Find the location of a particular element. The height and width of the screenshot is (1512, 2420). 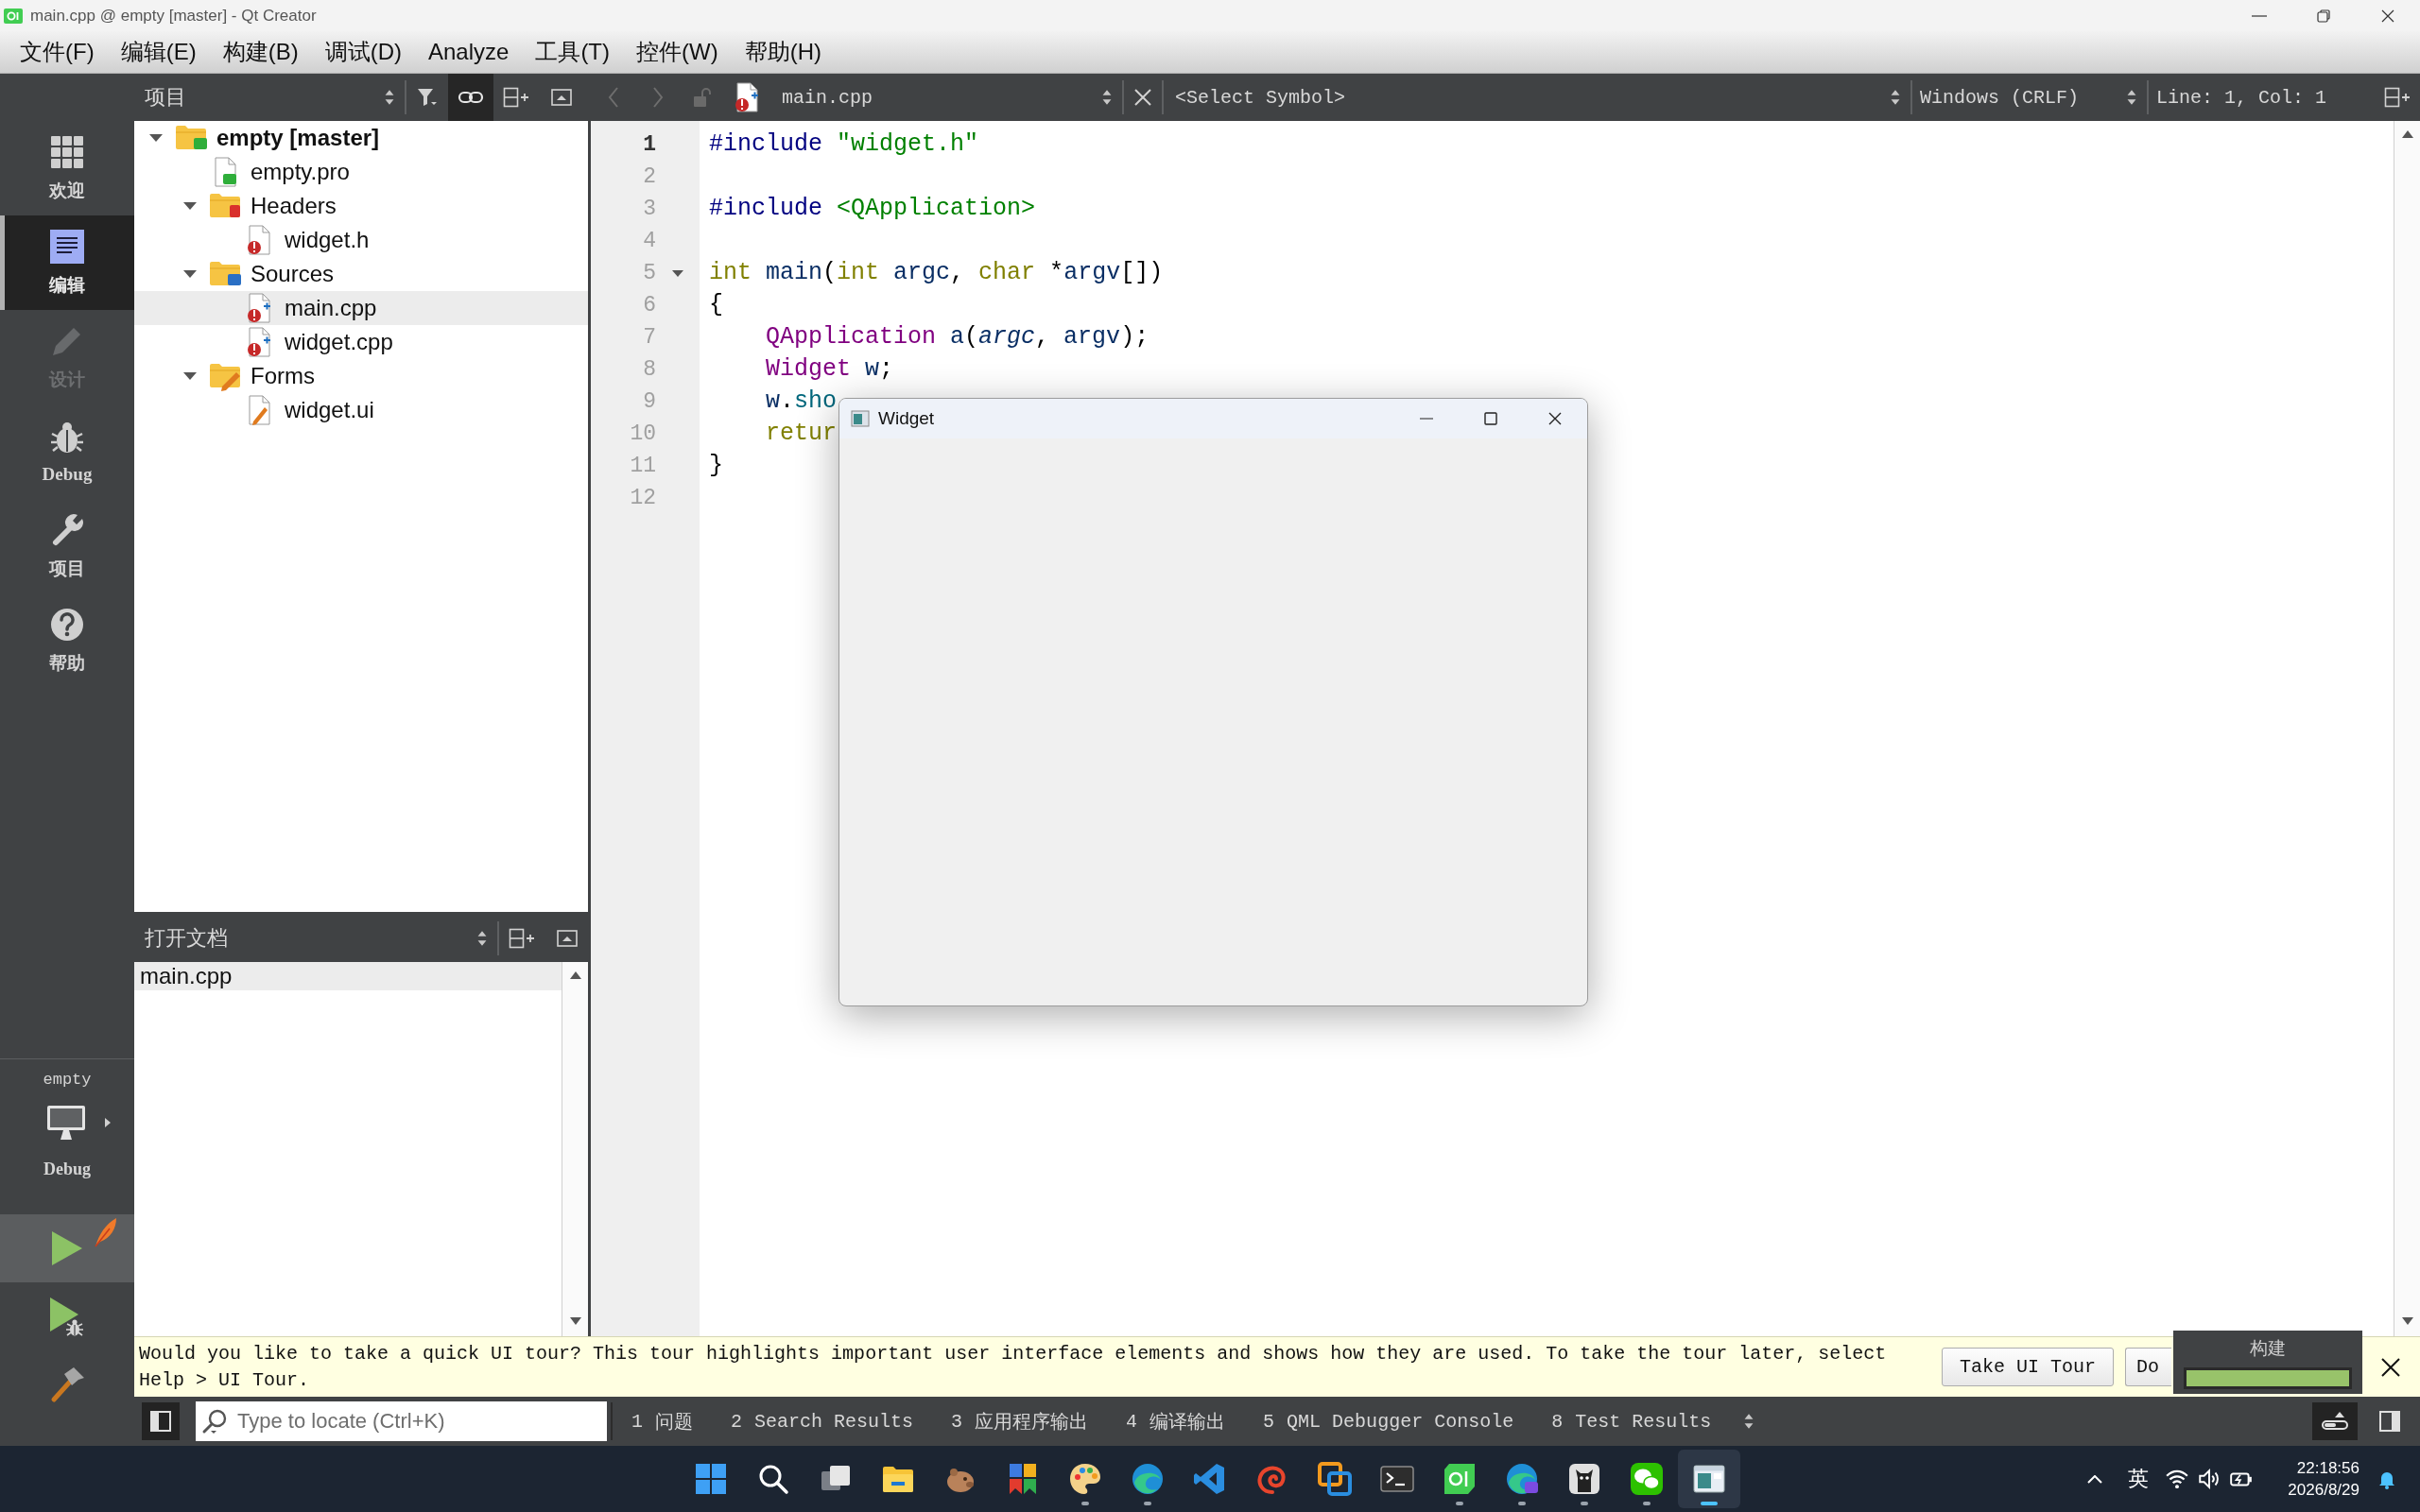

output-tab: 4 编译输出 is located at coordinates (1176, 1421).